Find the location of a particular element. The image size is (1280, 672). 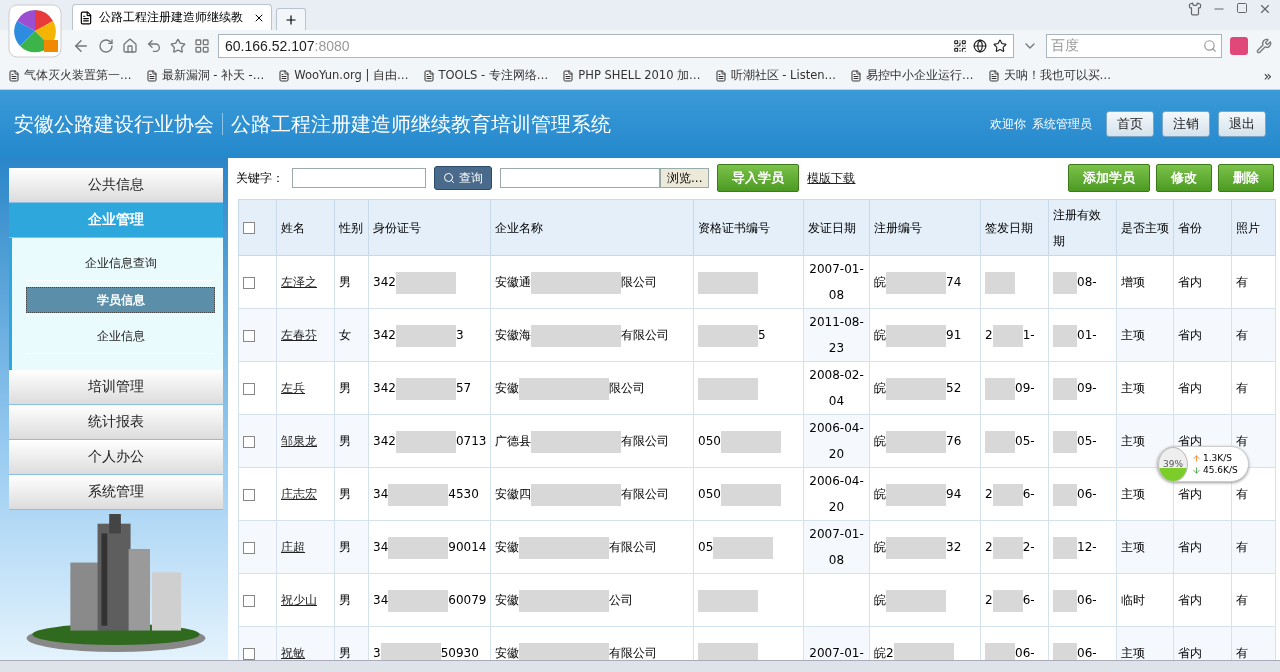

browser-tab: 公路工程注册建造师继续教 is located at coordinates (172, 17).